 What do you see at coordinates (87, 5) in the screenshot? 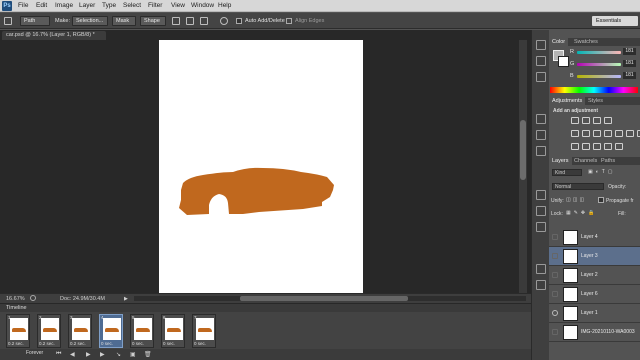
I see `menu-layer: Layer` at bounding box center [87, 5].